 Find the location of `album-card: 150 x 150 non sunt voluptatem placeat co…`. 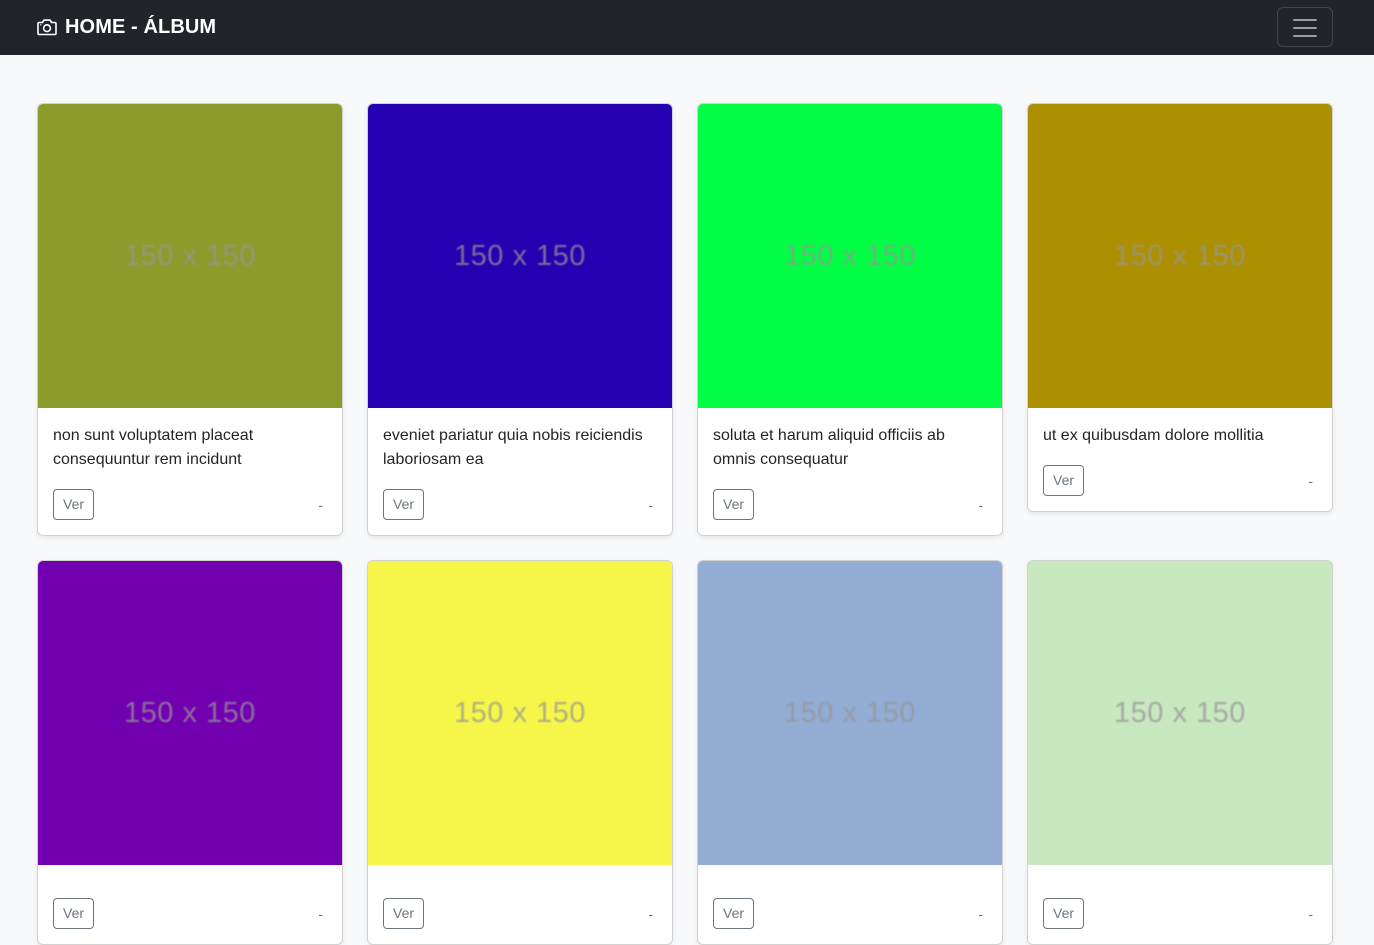

album-card: 150 x 150 non sunt voluptatem placeat co… is located at coordinates (190, 319).